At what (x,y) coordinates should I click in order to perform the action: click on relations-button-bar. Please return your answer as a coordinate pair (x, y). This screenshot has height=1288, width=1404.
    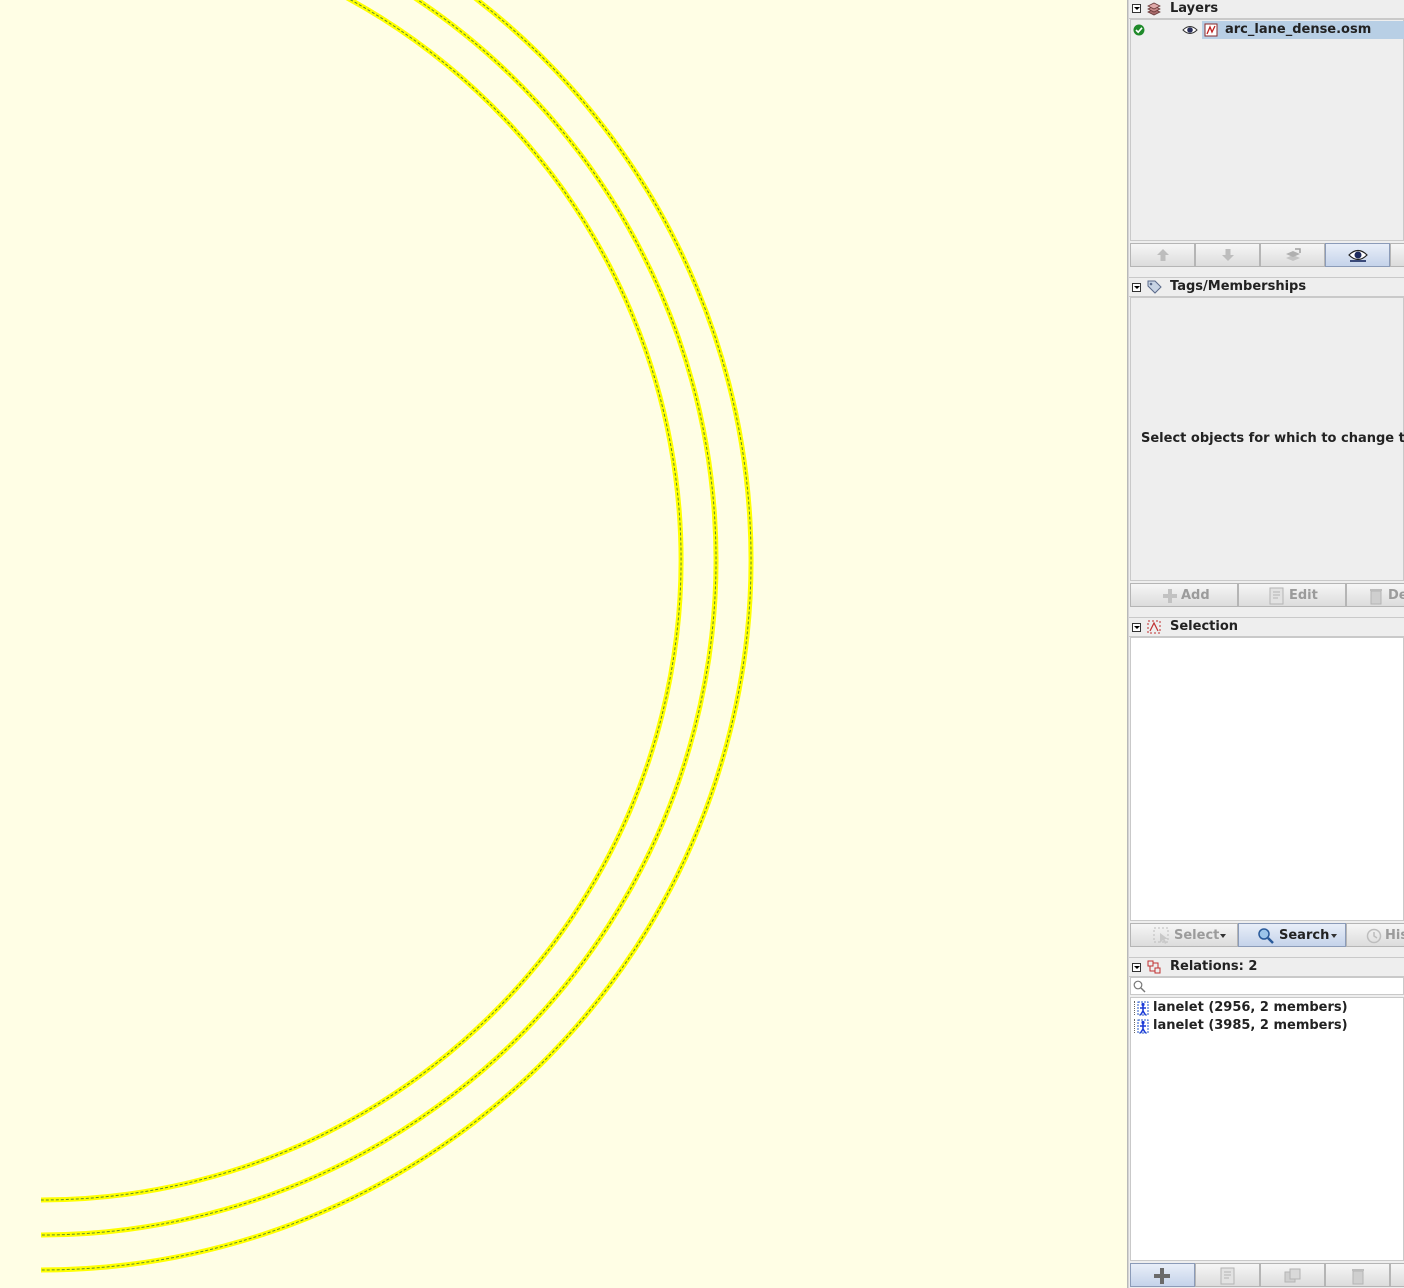
    Looking at the image, I should click on (1267, 1275).